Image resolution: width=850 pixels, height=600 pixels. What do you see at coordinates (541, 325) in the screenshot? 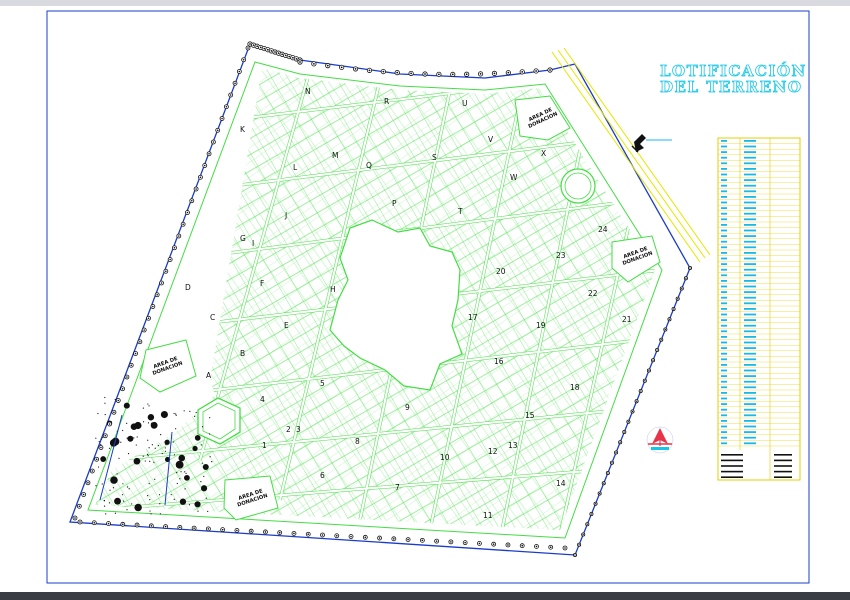
I see `block-number-label: 19` at bounding box center [541, 325].